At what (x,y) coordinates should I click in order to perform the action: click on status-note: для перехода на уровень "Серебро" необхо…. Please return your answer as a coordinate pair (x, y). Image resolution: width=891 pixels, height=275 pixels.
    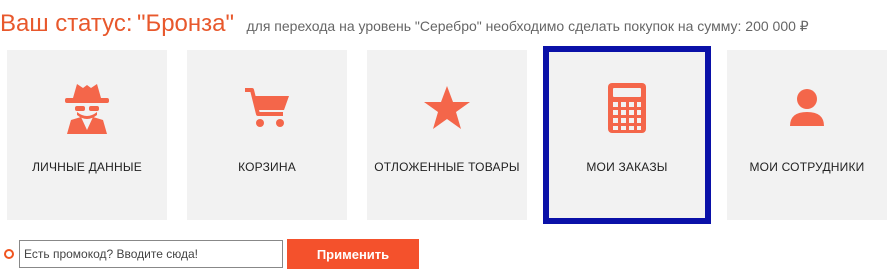
    Looking at the image, I should click on (527, 26).